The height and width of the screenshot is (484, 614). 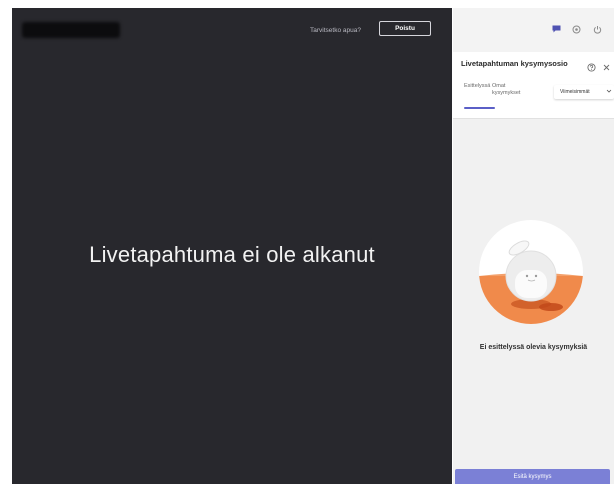 I want to click on sort-dropdown: Viimeisimmät, so click(x=584, y=92).